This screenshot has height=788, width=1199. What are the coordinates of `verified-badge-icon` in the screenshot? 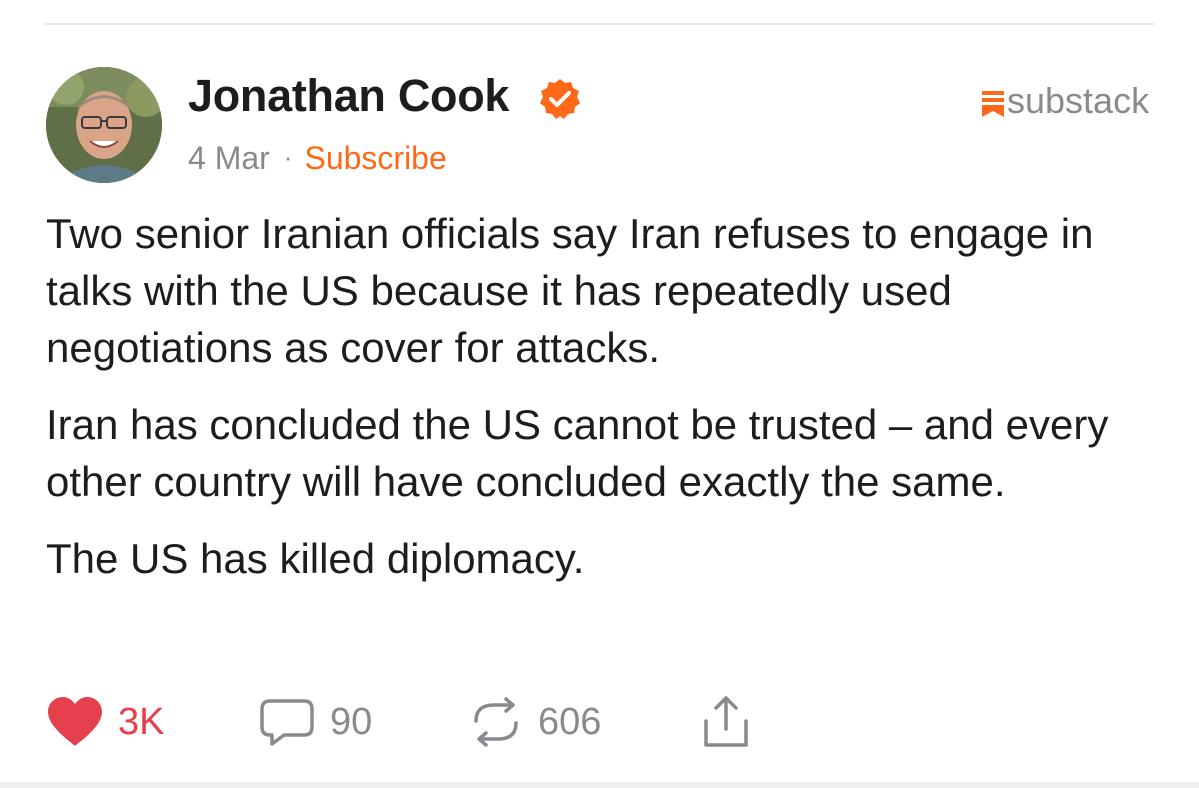 It's located at (560, 99).